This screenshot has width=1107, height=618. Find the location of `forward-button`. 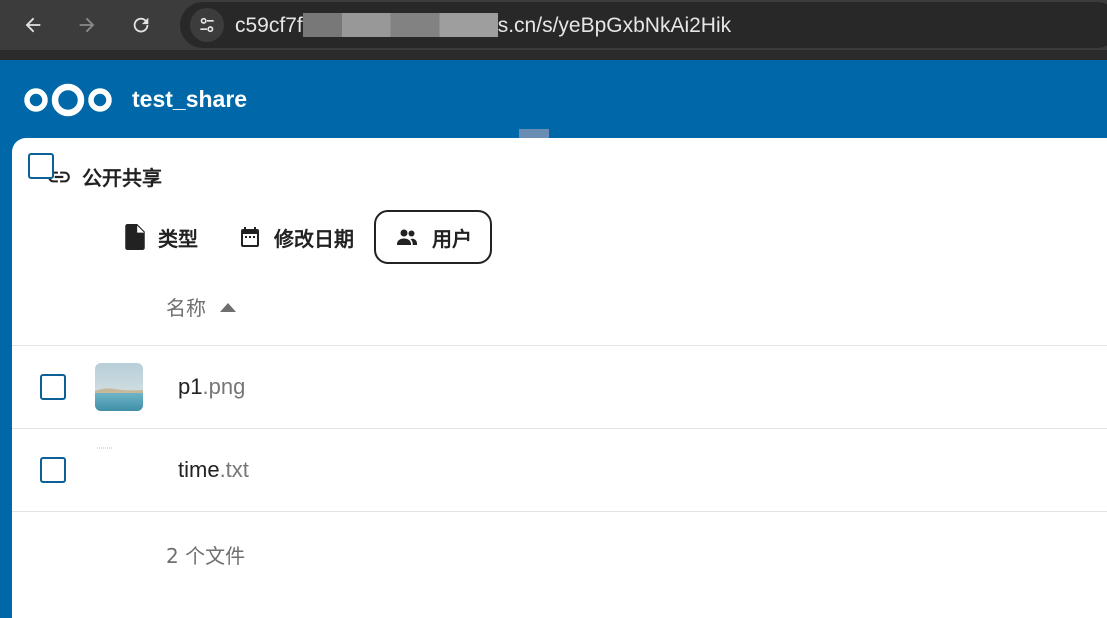

forward-button is located at coordinates (87, 25).